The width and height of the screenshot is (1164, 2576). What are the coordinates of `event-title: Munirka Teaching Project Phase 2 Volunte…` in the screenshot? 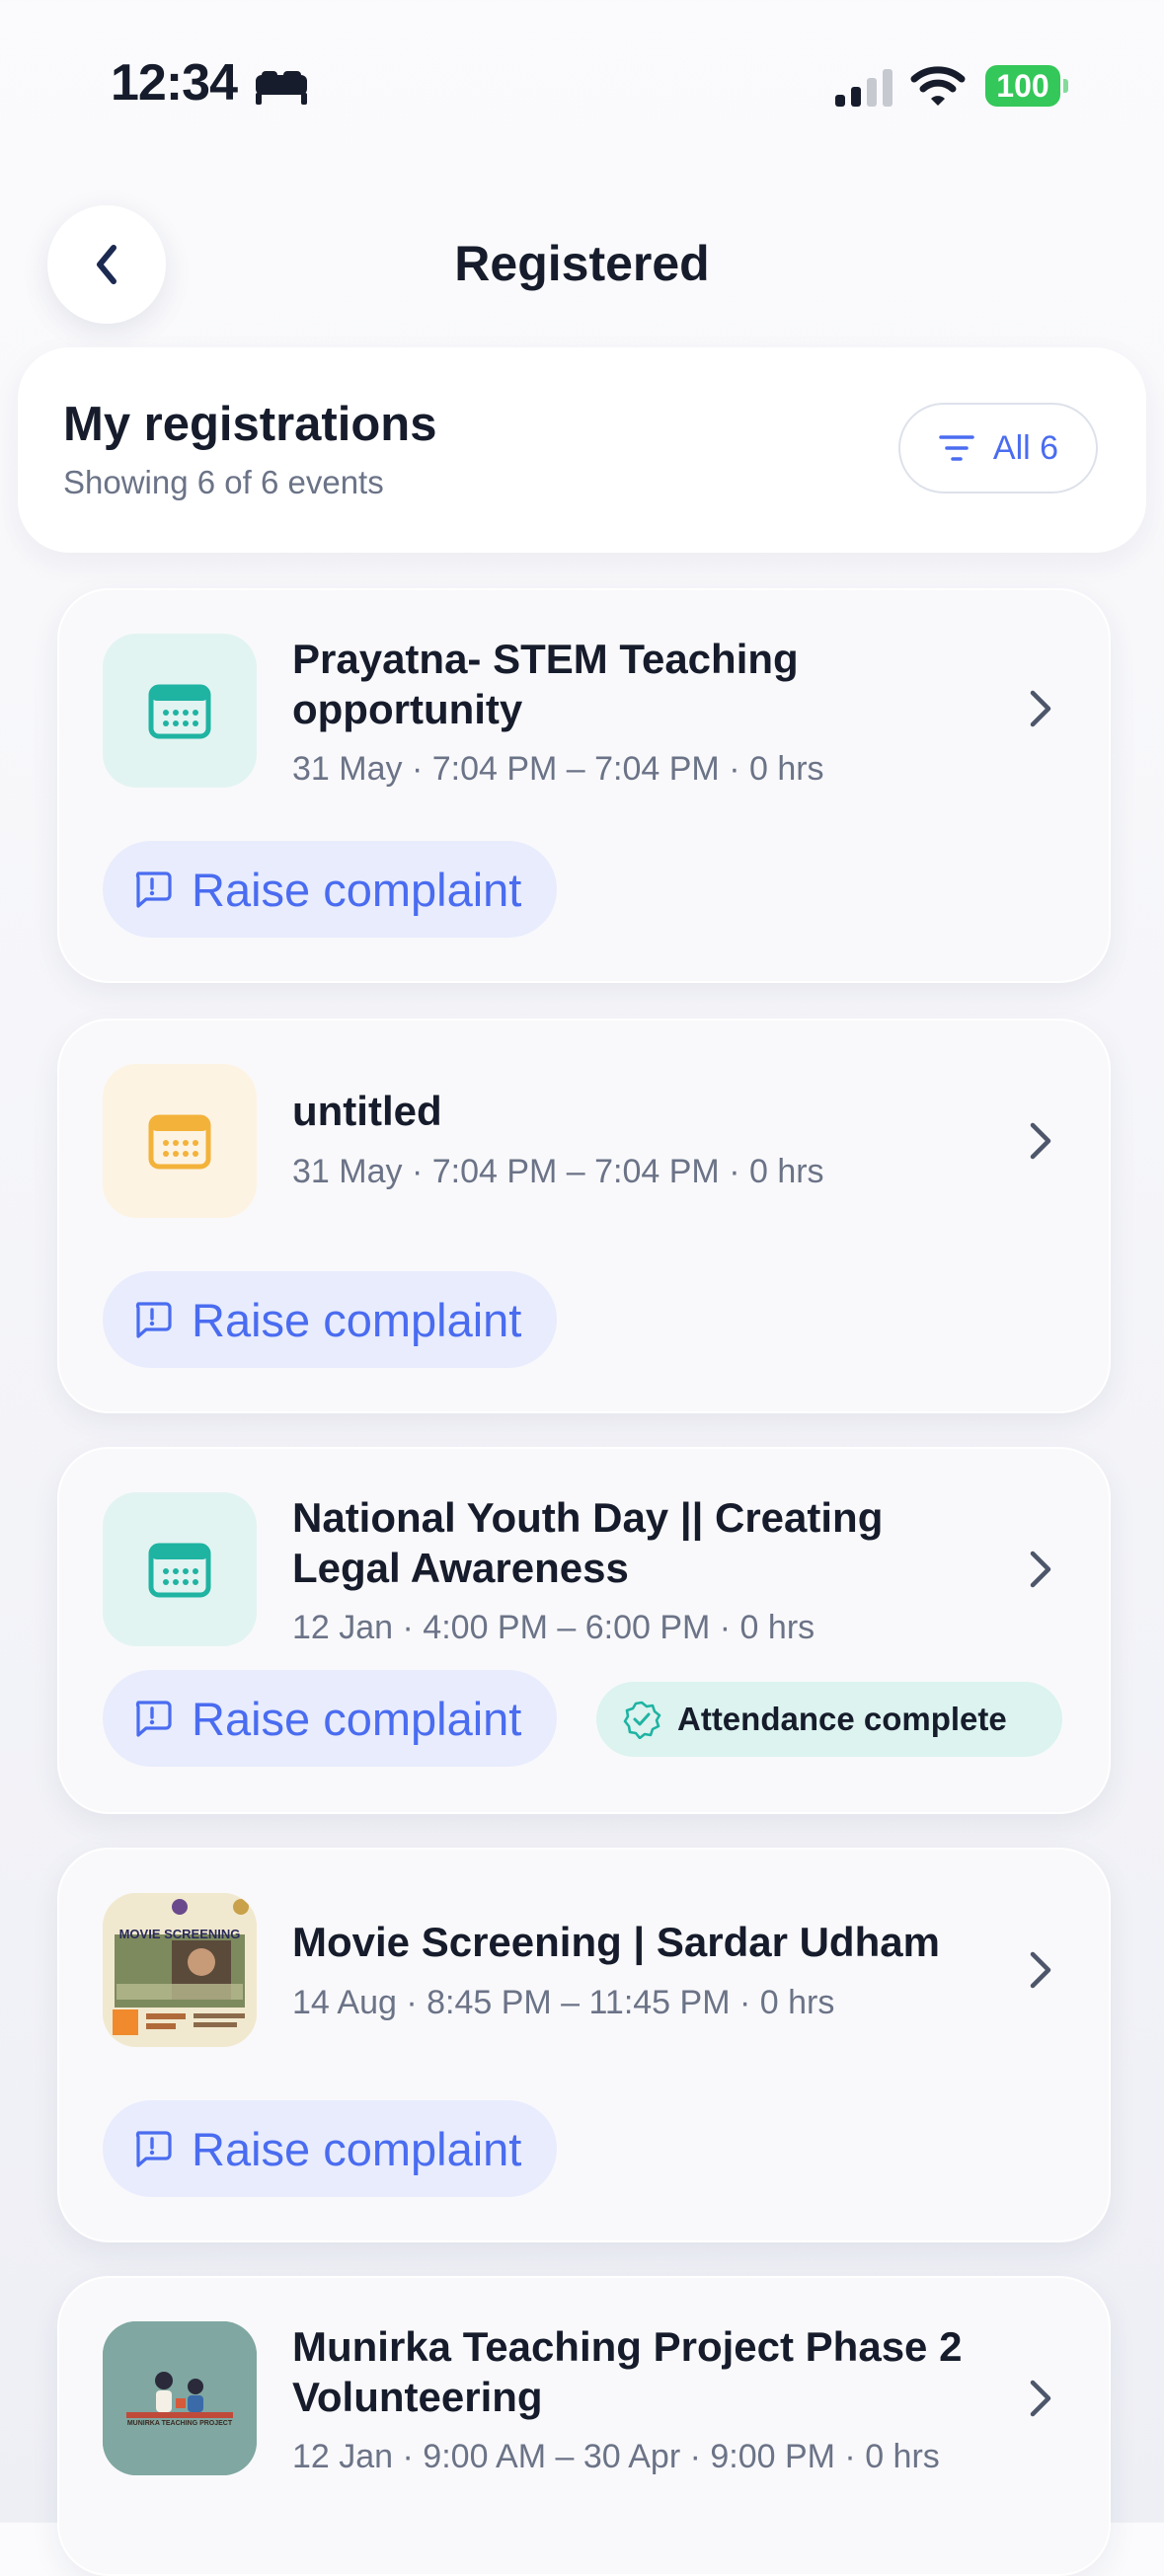 It's located at (627, 2371).